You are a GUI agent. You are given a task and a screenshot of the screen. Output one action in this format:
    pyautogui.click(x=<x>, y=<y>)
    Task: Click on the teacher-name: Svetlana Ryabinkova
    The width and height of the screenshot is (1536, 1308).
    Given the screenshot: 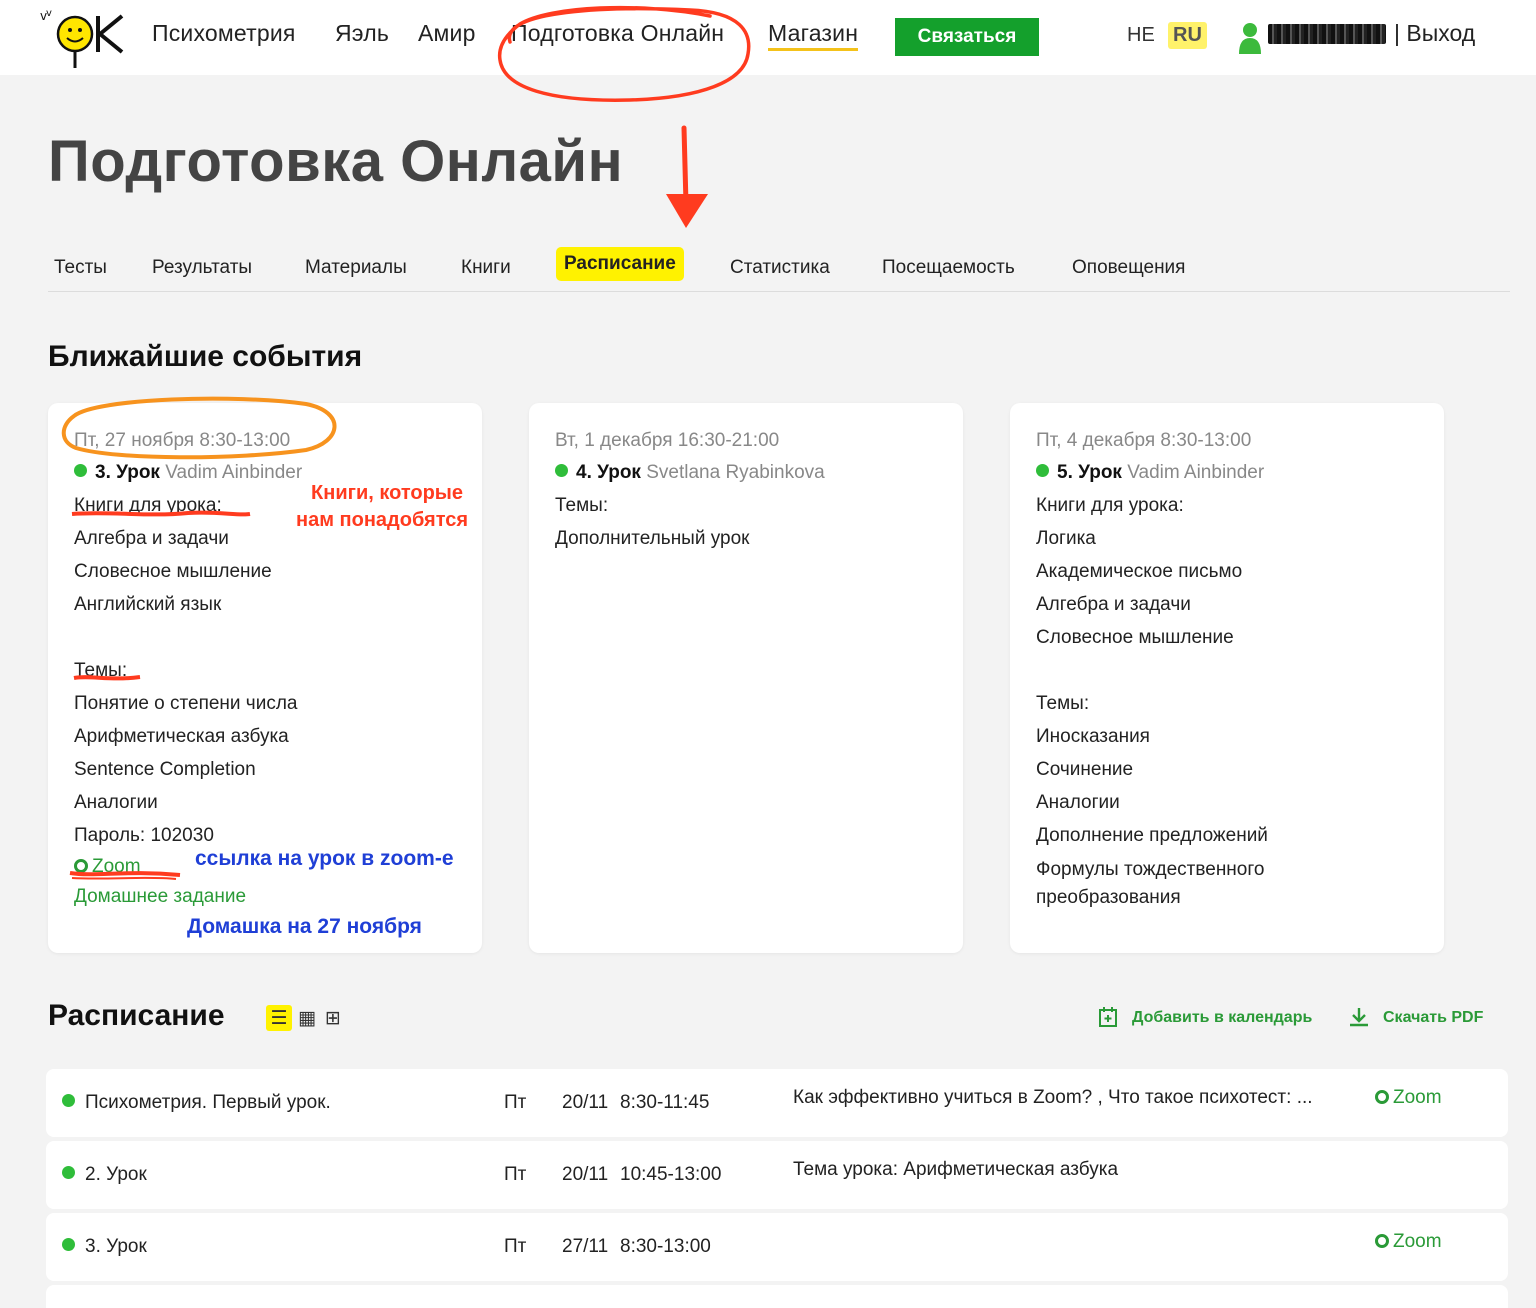 What is the action you would take?
    pyautogui.click(x=735, y=472)
    